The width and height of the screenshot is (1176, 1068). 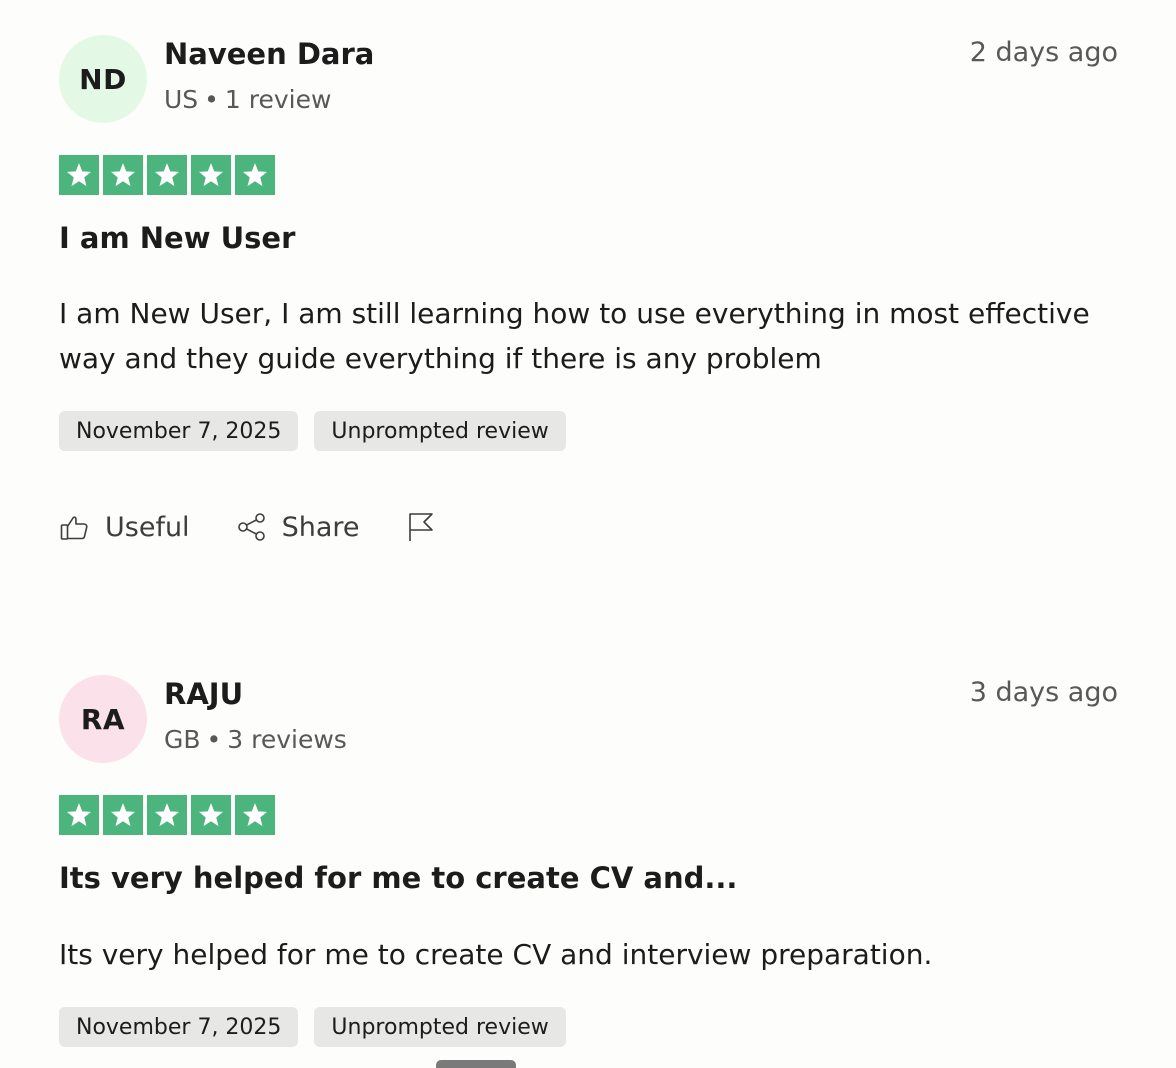 I want to click on review-time-ago: 3 days ago, so click(x=1043, y=692).